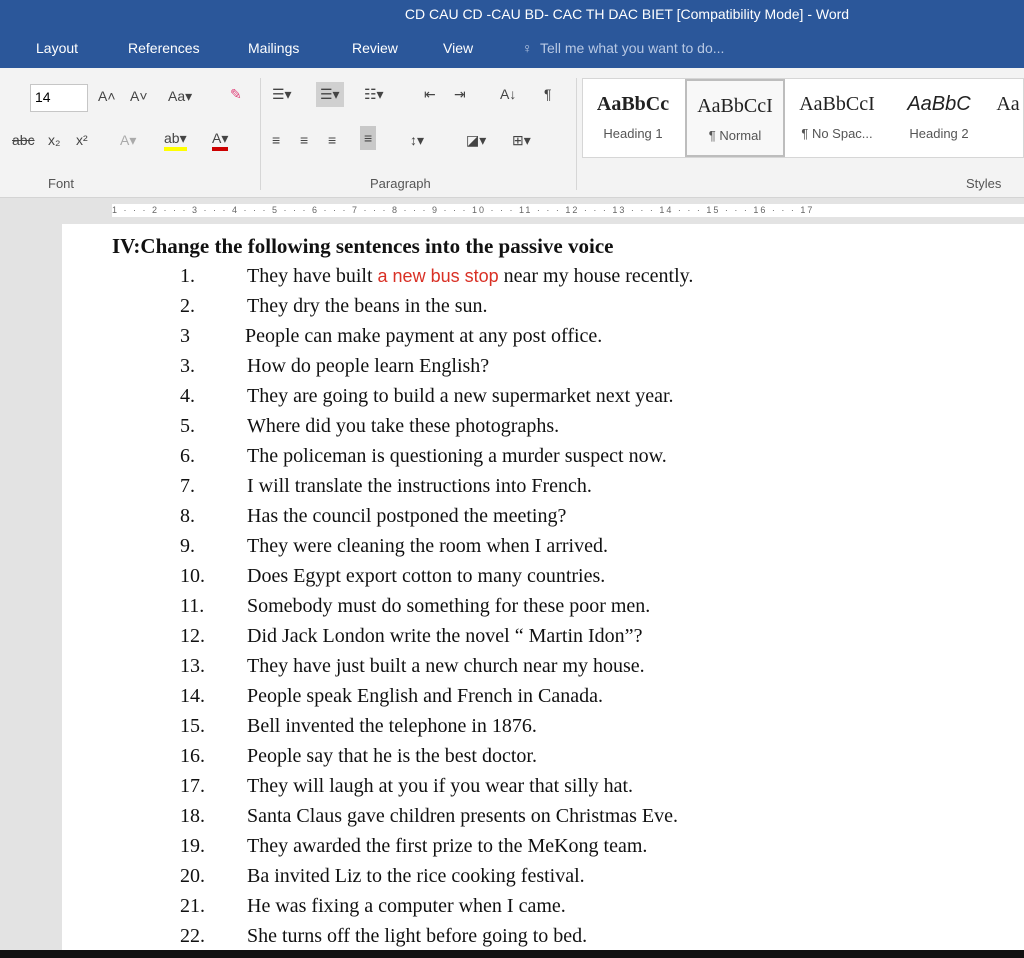 This screenshot has height=958, width=1024. Describe the element at coordinates (54, 140) in the screenshot. I see `subscript-icon: x₂` at that location.